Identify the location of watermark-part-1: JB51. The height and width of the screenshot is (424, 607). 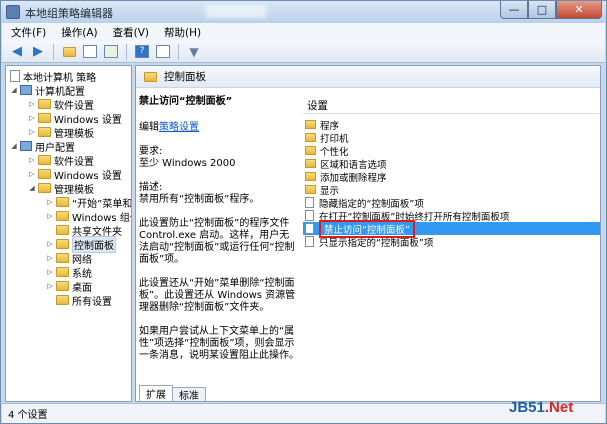
(527, 407).